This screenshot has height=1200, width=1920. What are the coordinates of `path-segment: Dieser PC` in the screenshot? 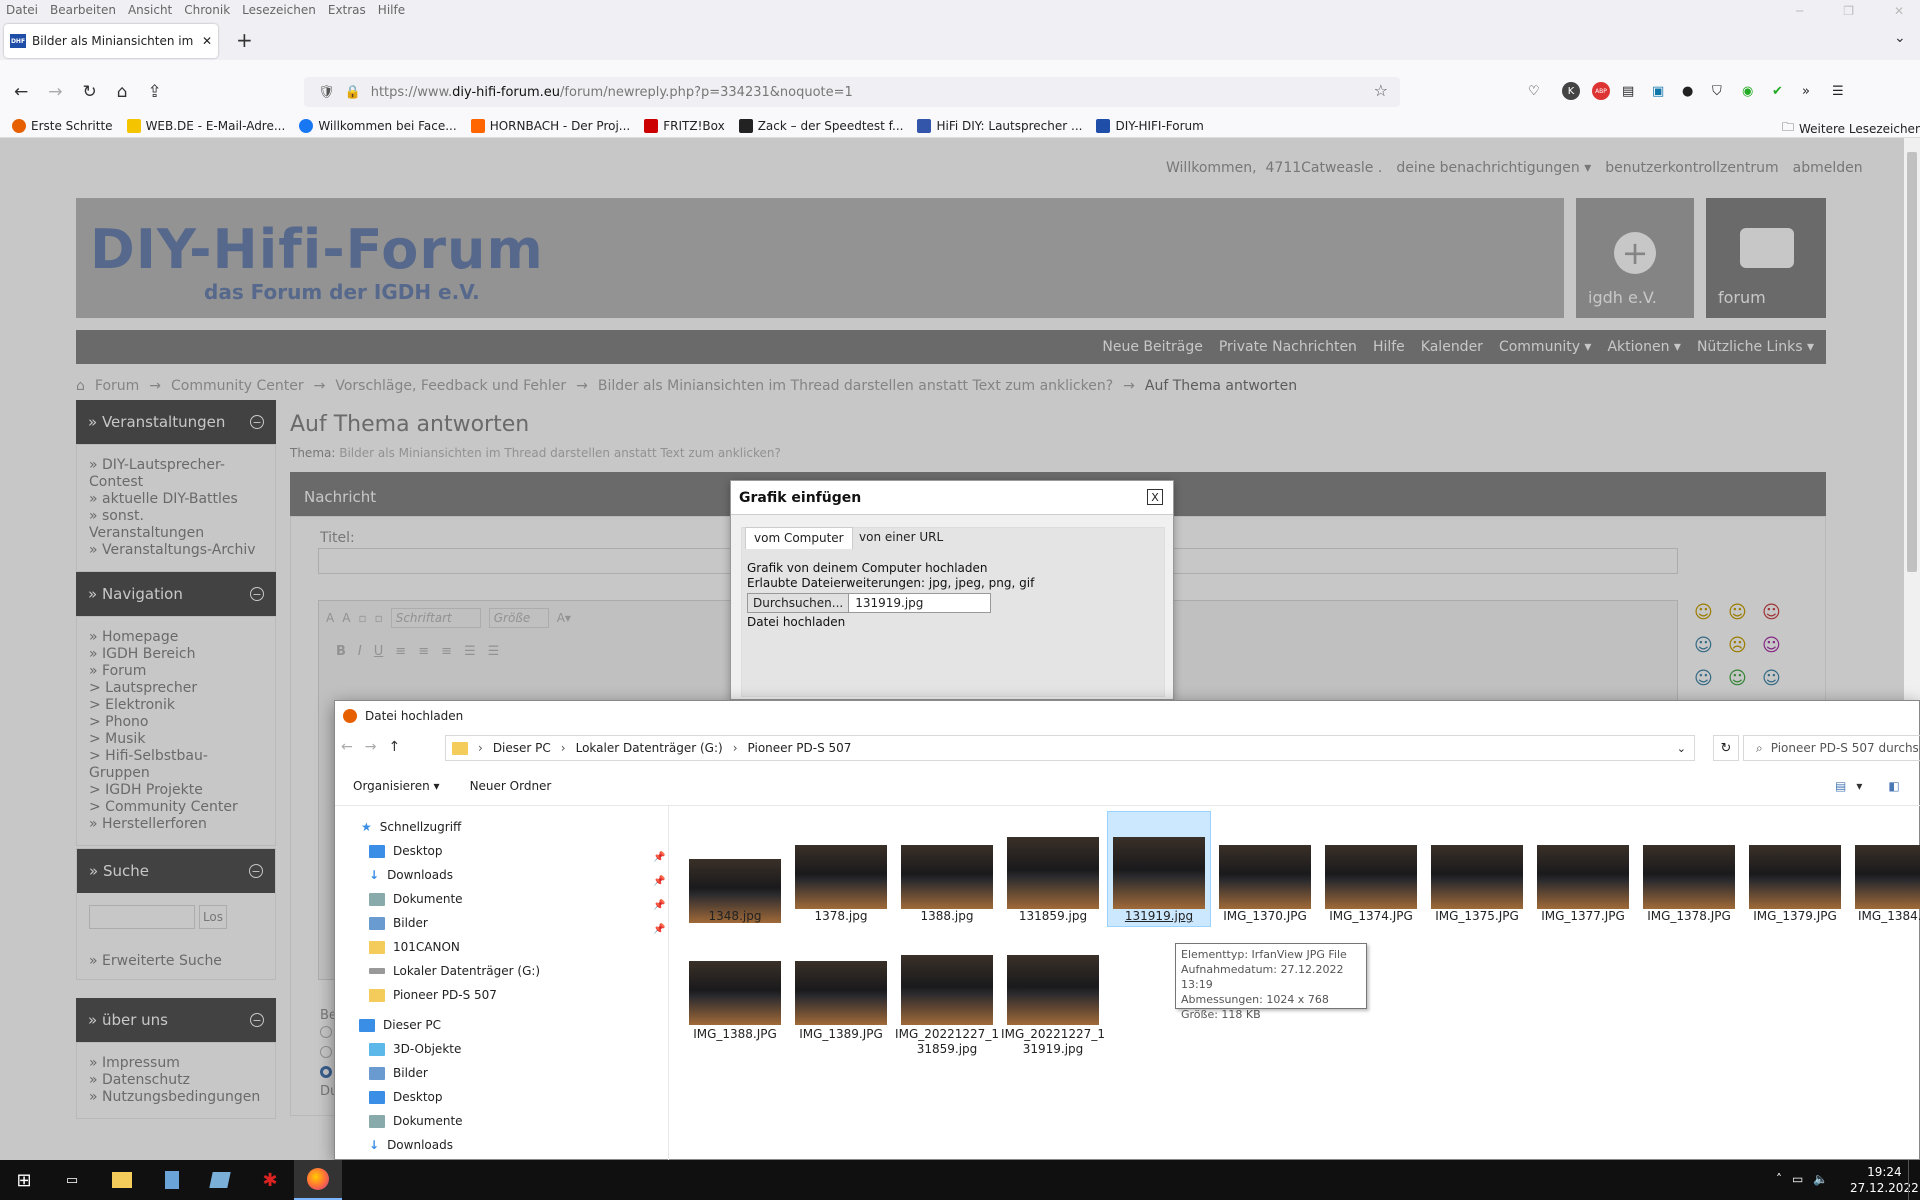 It's located at (522, 748).